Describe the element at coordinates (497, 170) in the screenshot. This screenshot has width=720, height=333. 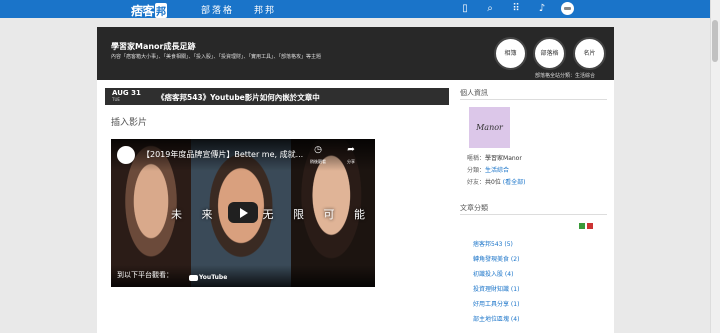
I see `category-link: 生活綜合` at that location.